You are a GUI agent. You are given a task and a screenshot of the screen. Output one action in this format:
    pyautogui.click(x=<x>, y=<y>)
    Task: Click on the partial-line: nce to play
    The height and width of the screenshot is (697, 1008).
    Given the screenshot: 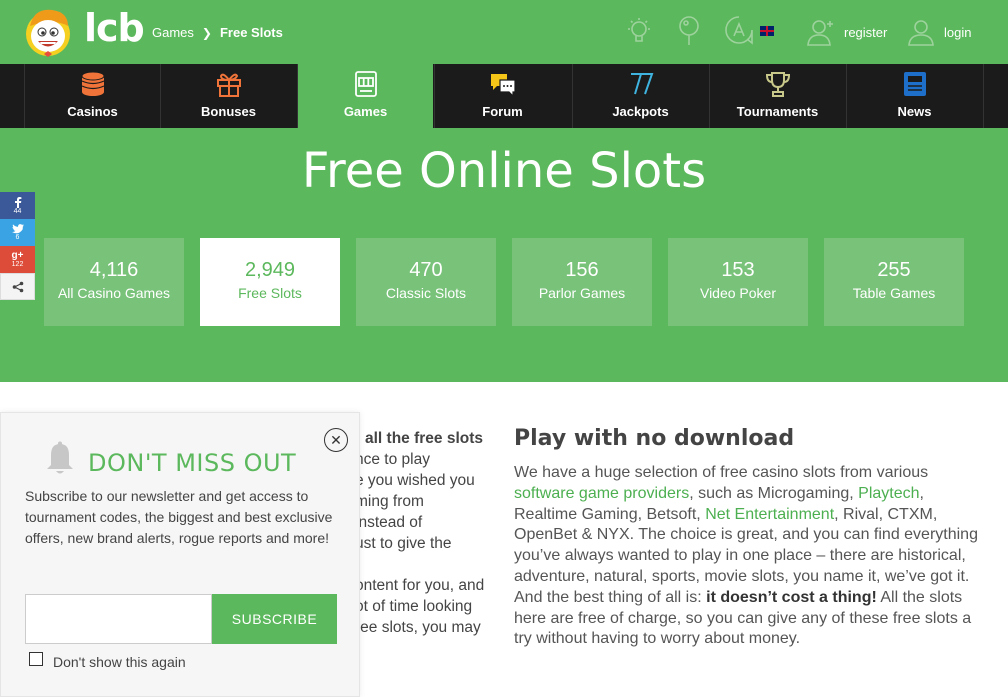 What is the action you would take?
    pyautogui.click(x=392, y=459)
    